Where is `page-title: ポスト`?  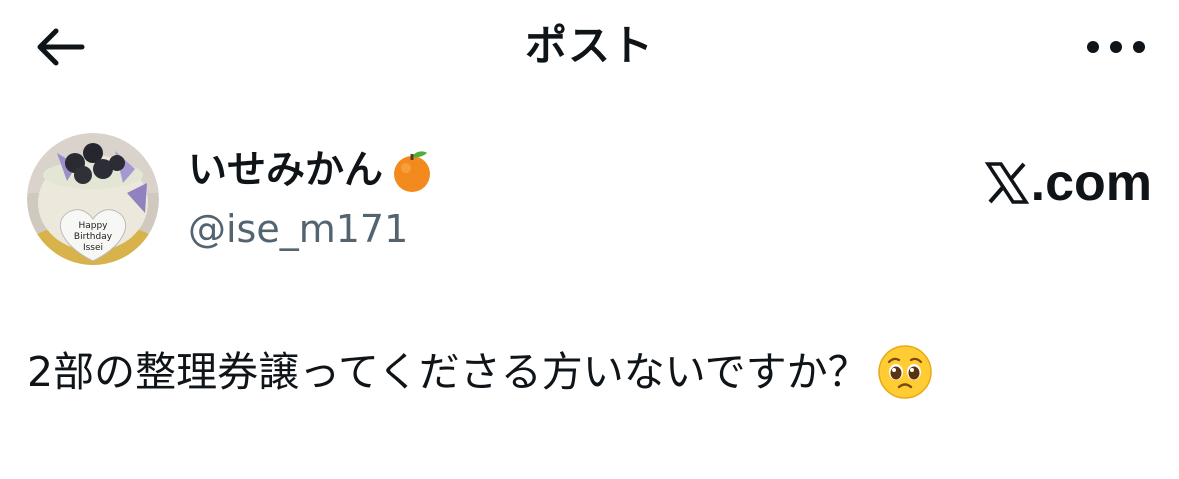
page-title: ポスト is located at coordinates (589, 45).